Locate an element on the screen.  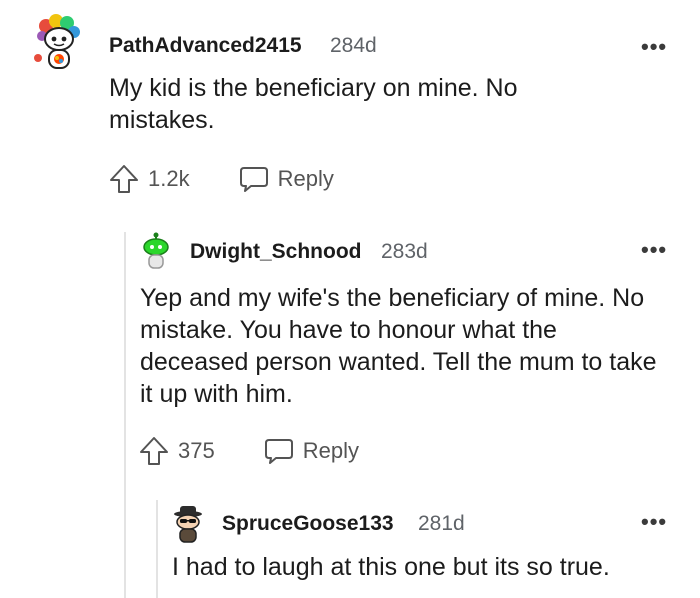
snoo-hat-sunglasses-avatar-icon is located at coordinates (188, 524).